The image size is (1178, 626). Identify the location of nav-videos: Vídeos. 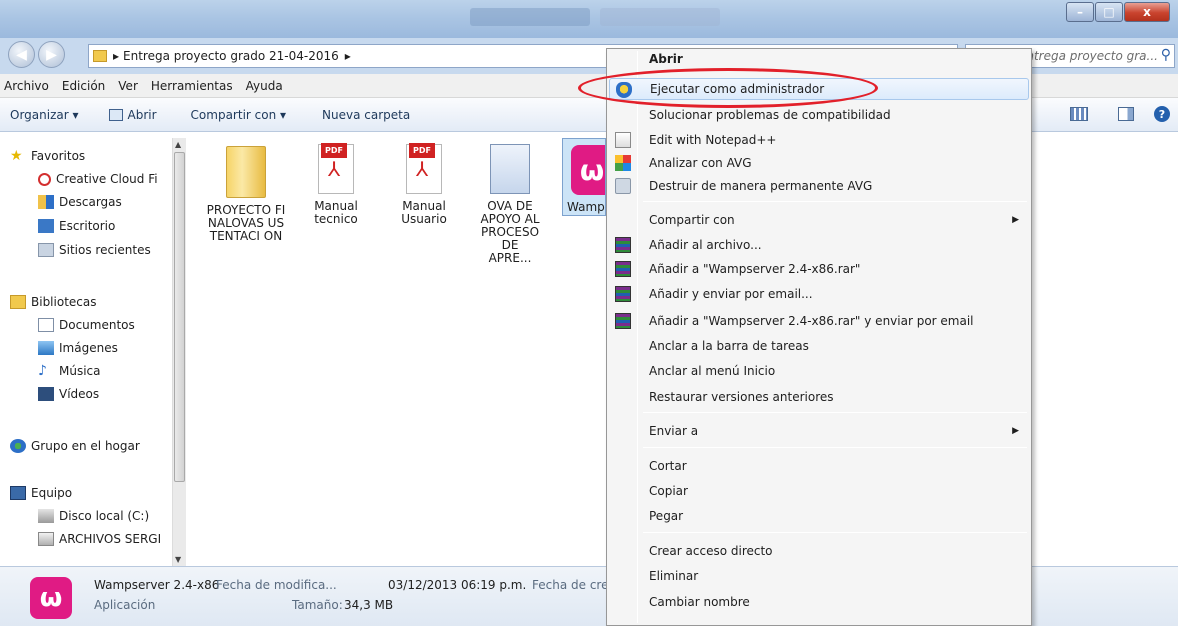
(68, 394).